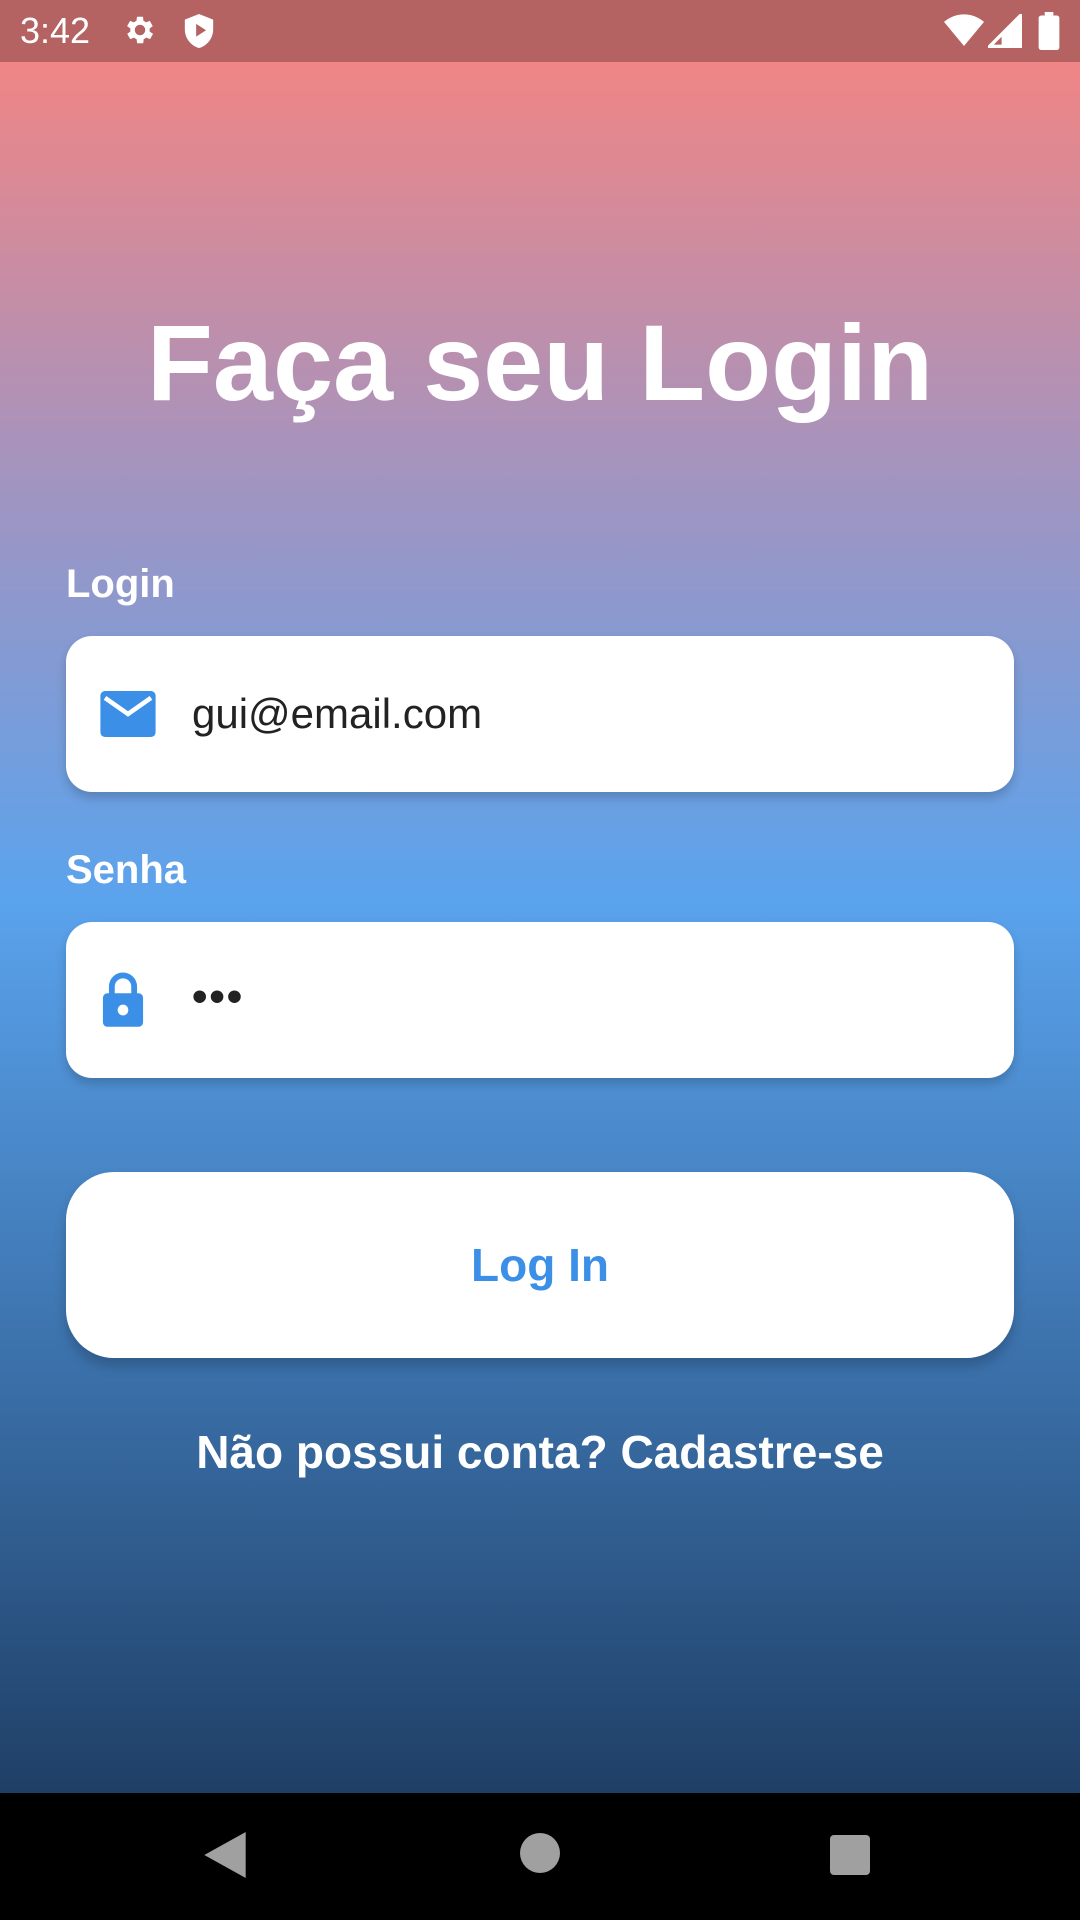  What do you see at coordinates (408, 1452) in the screenshot?
I see `signup-prompt: Não possui conta?` at bounding box center [408, 1452].